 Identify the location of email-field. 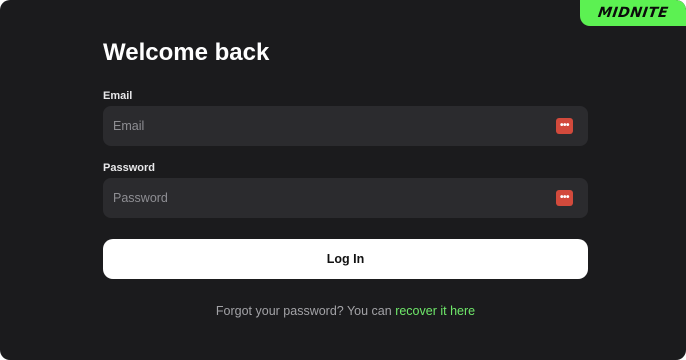
(323, 126).